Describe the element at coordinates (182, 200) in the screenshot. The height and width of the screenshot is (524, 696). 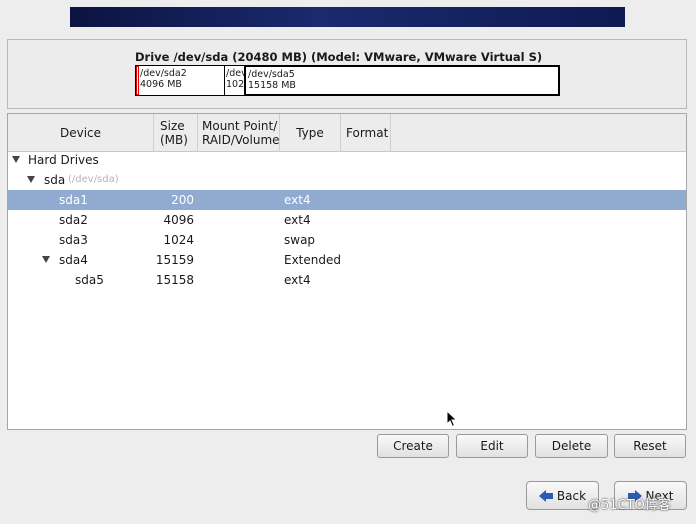
I see `row-size: 200` at that location.